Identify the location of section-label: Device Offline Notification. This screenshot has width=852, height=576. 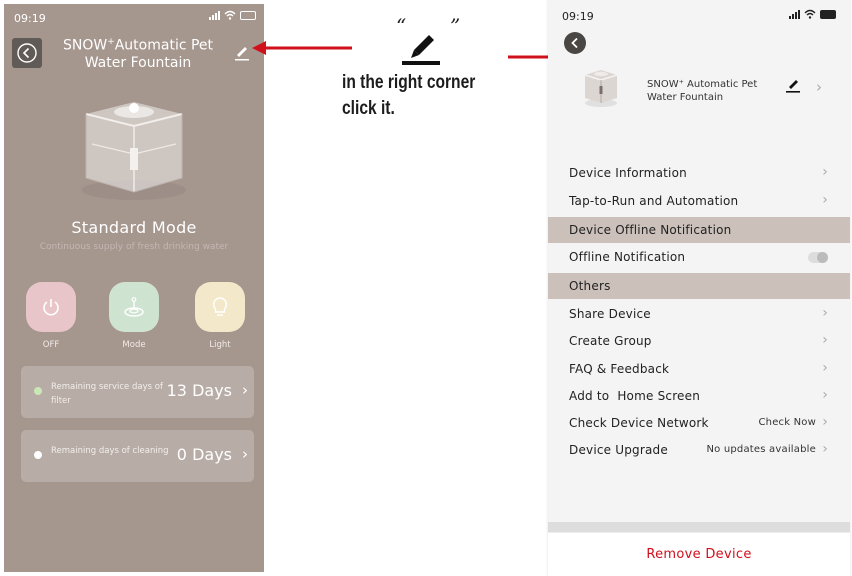
(650, 230).